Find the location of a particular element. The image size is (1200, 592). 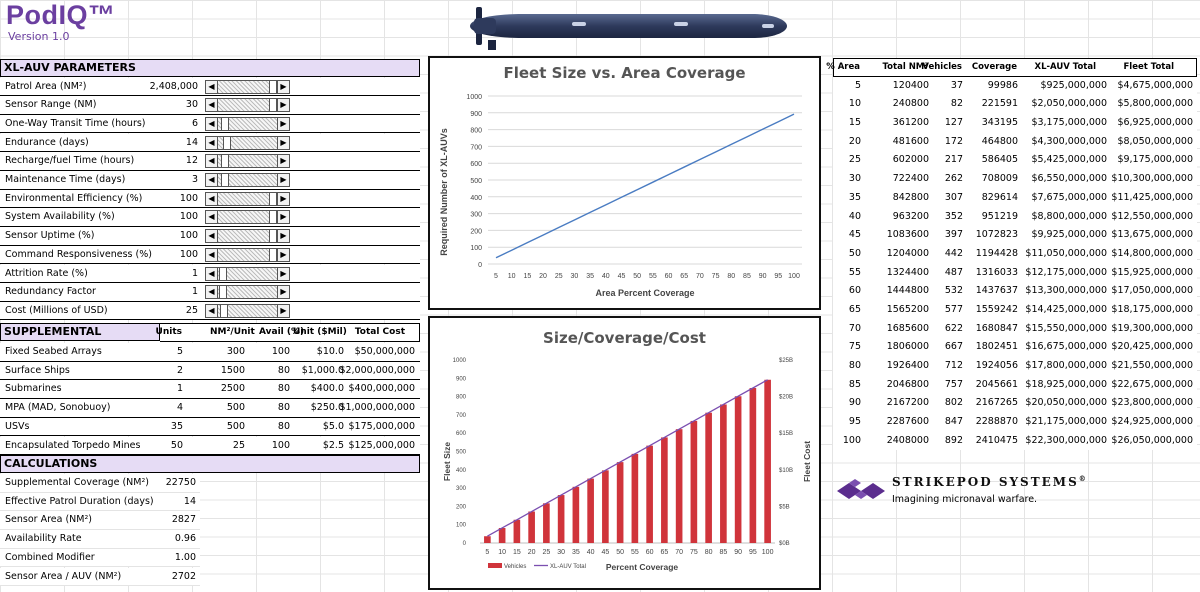

asset-units: 5 is located at coordinates (180, 351).